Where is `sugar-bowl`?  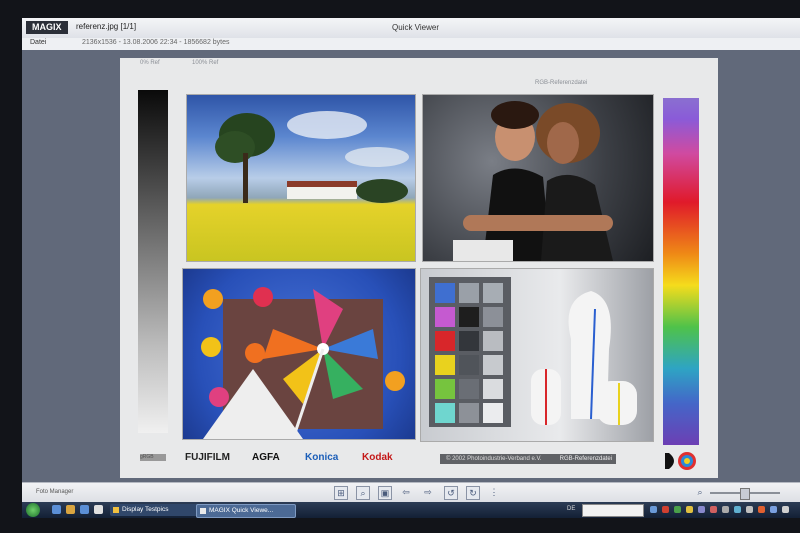 sugar-bowl is located at coordinates (617, 403).